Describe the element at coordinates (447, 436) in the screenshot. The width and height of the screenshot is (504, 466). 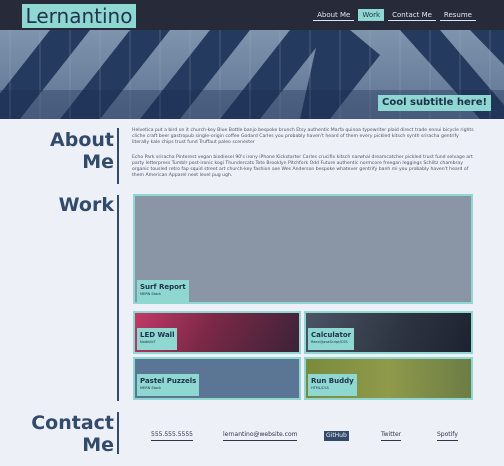
I see `contact-spotify: Spotify` at that location.